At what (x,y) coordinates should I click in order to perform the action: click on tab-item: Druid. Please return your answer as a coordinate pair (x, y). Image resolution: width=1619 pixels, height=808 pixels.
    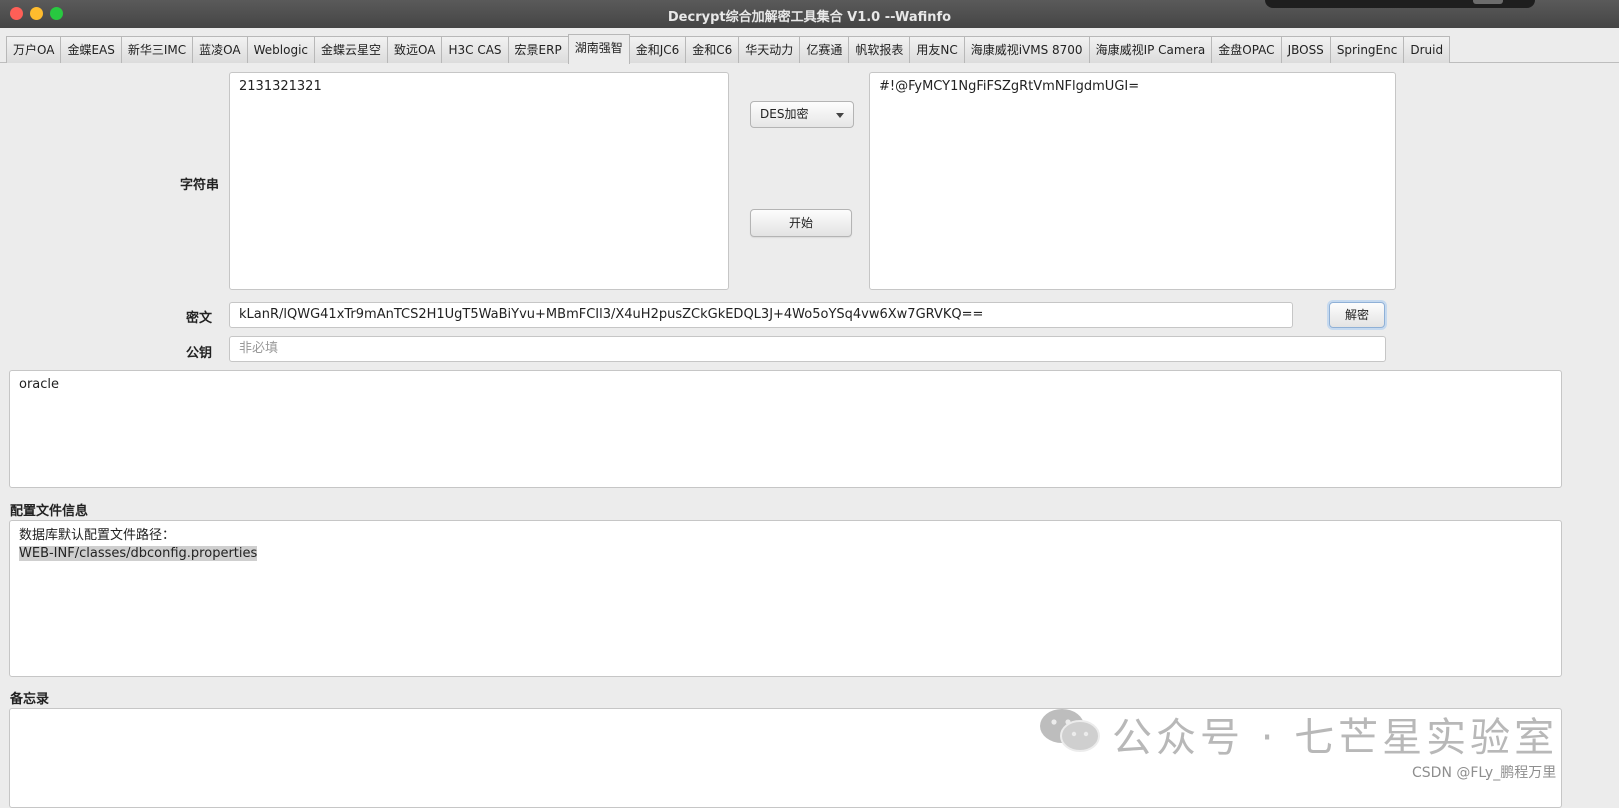
    Looking at the image, I should click on (1427, 49).